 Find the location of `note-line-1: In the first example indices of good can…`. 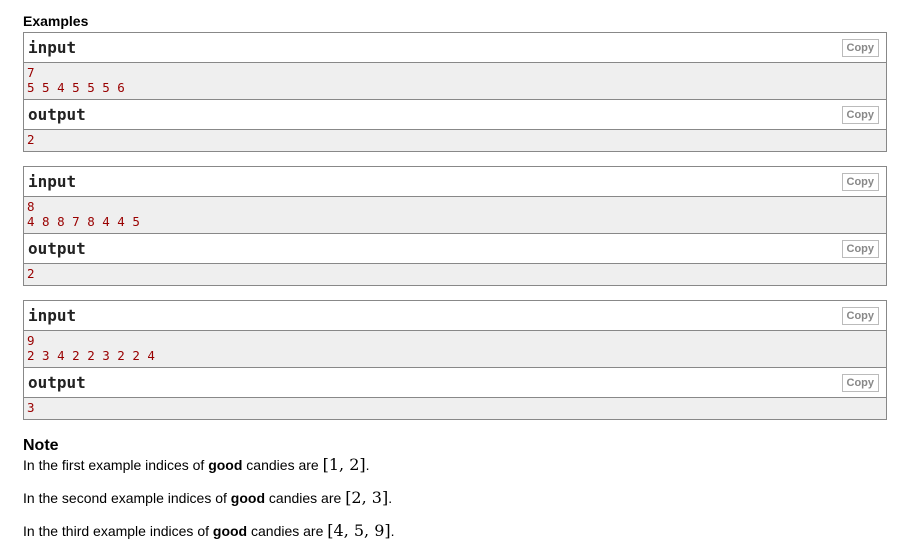

note-line-1: In the first example indices of good can… is located at coordinates (196, 465).